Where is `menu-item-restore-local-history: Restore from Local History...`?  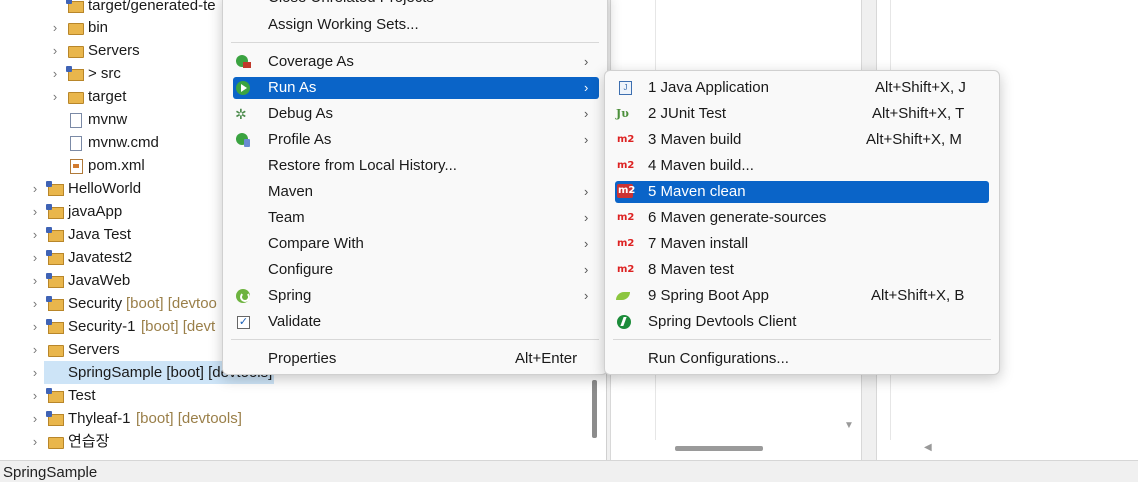 menu-item-restore-local-history: Restore from Local History... is located at coordinates (414, 166).